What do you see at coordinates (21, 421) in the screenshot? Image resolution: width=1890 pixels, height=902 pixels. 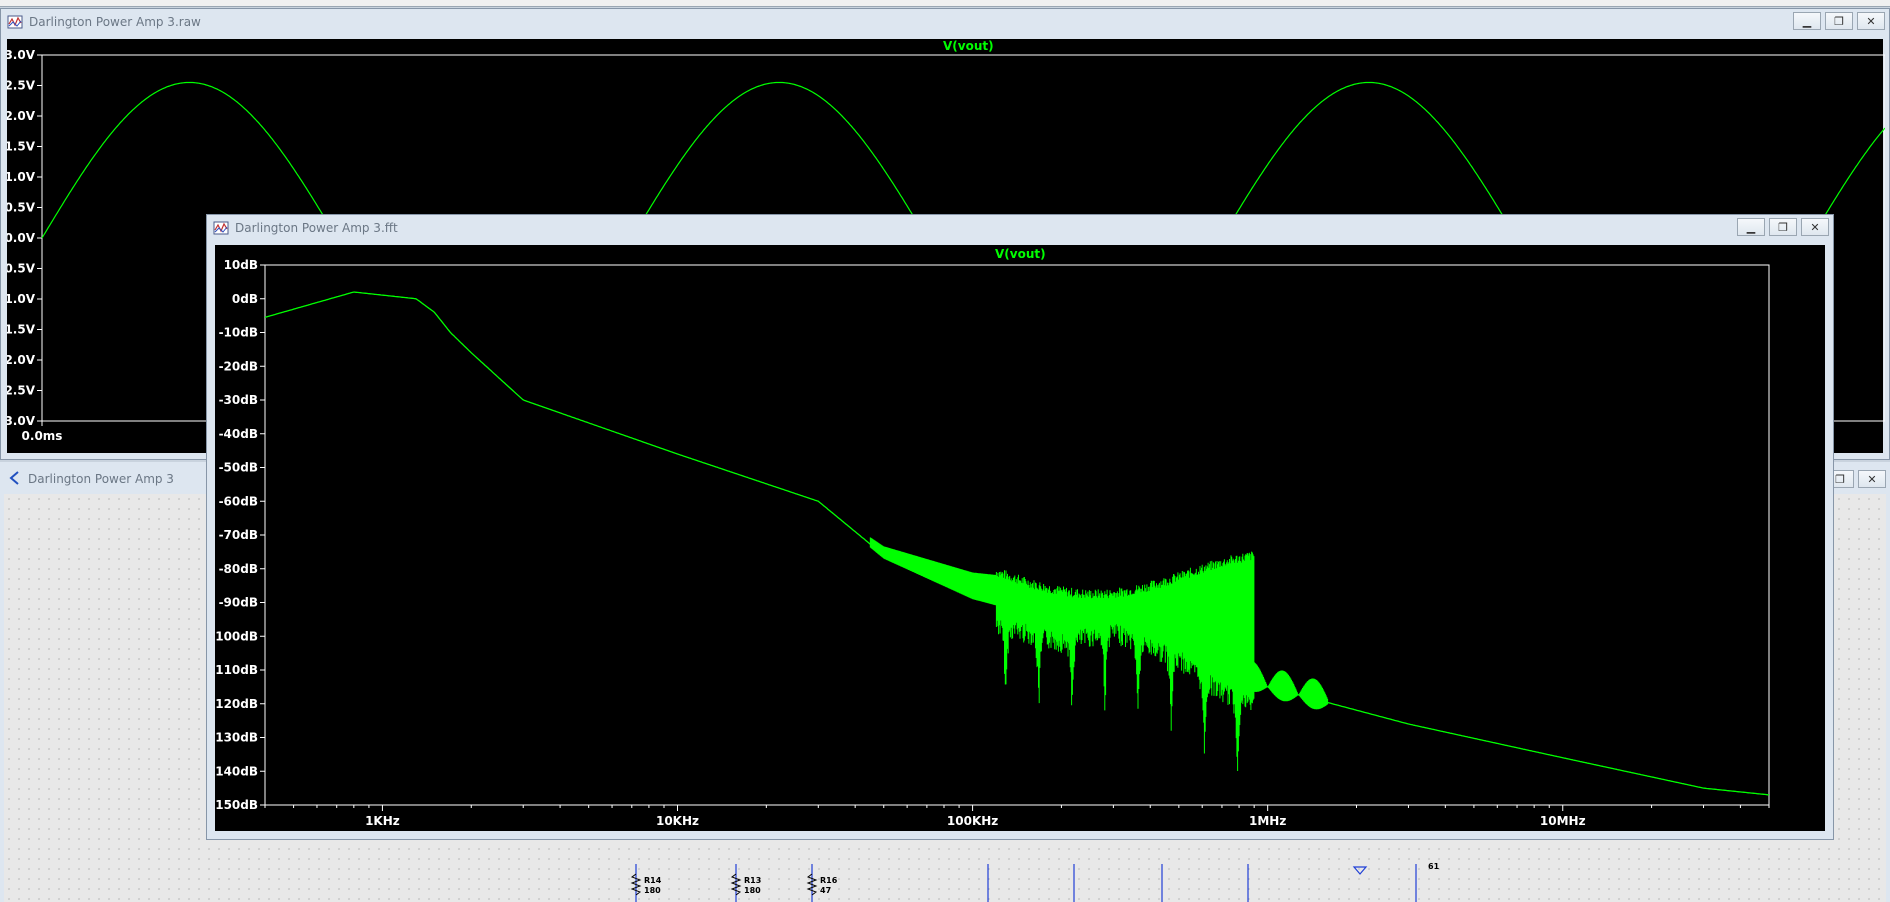 I see `y-tick-label: -3.0V` at bounding box center [21, 421].